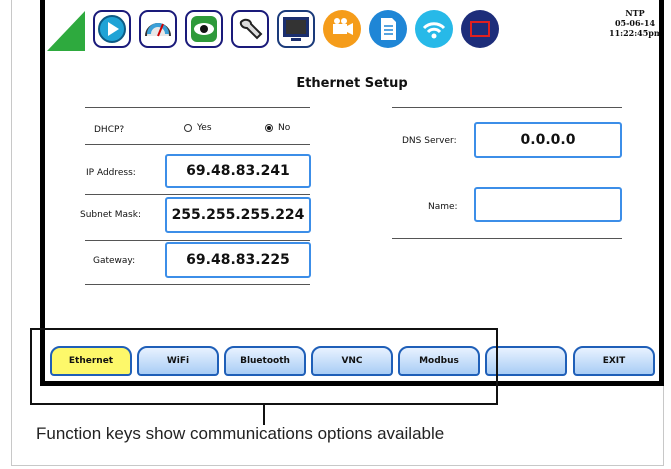  I want to click on dhcp-no-label: No, so click(284, 128).